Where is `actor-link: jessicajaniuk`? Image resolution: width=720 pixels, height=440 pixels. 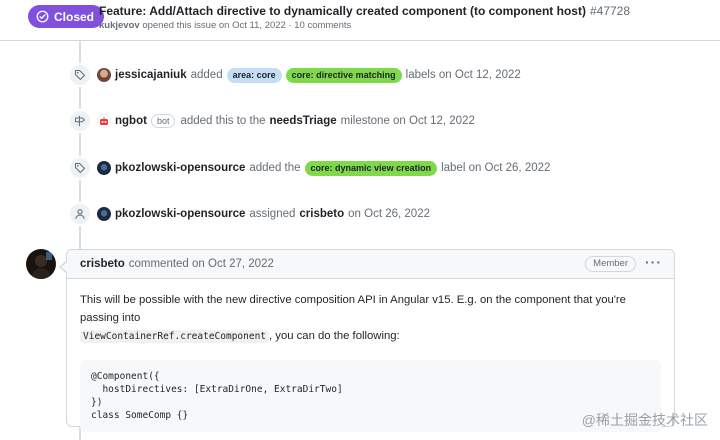 actor-link: jessicajaniuk is located at coordinates (151, 75).